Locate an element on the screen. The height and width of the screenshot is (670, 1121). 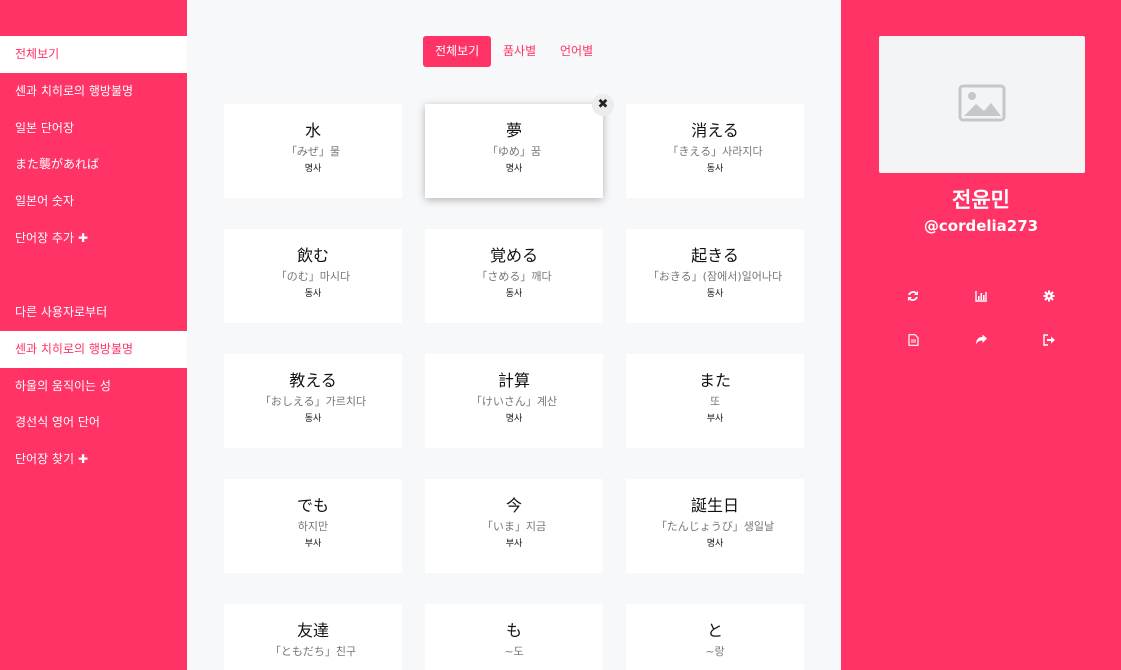
word-card: 誕生日「たんじょうび」생일날명사 is located at coordinates (715, 526).